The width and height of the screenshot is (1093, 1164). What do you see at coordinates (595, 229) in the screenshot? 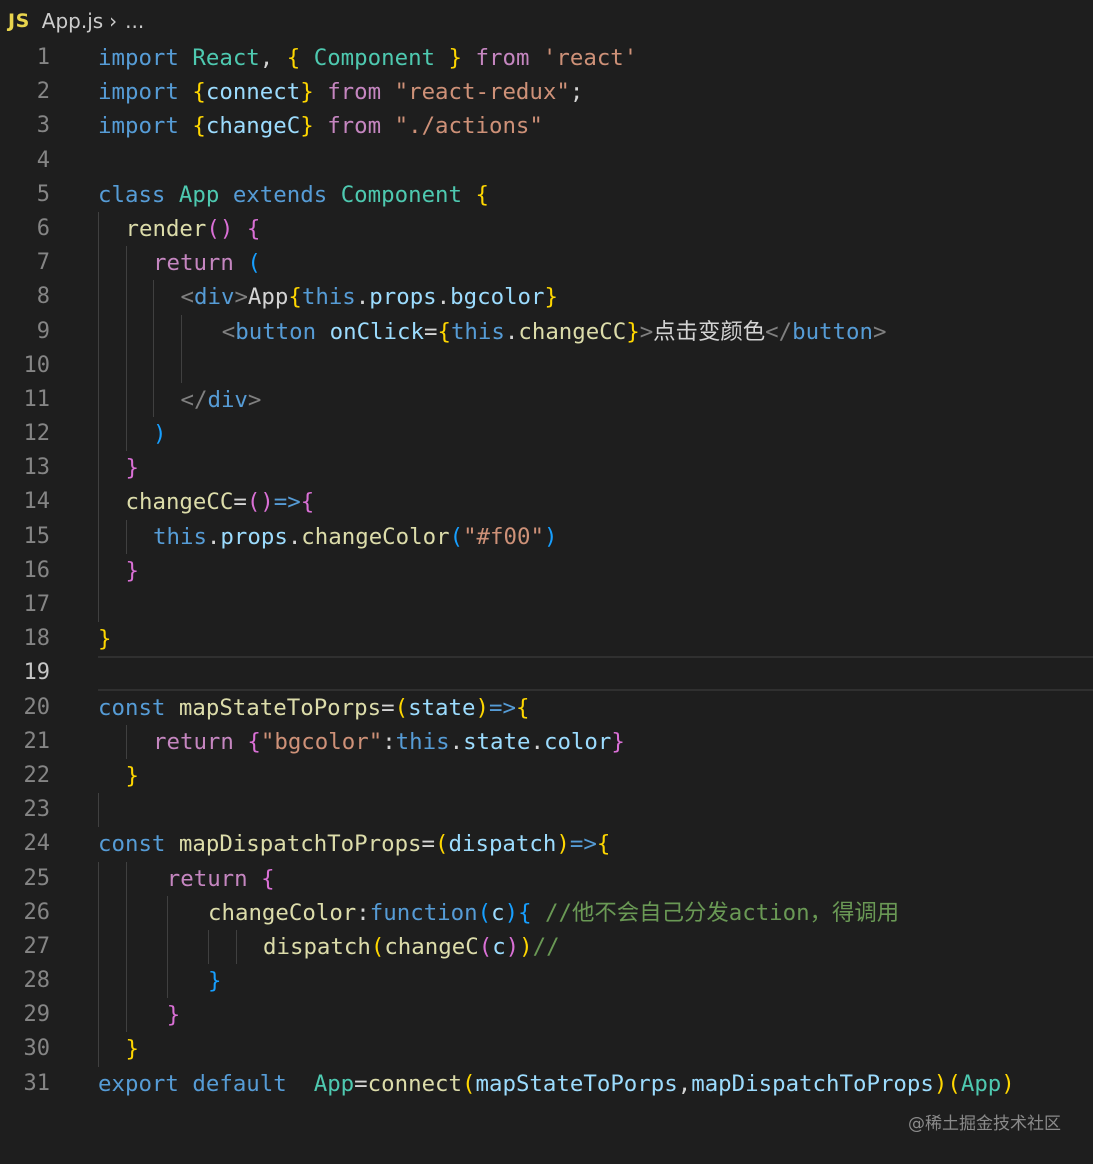
I see `code-line-content: render() {` at bounding box center [595, 229].